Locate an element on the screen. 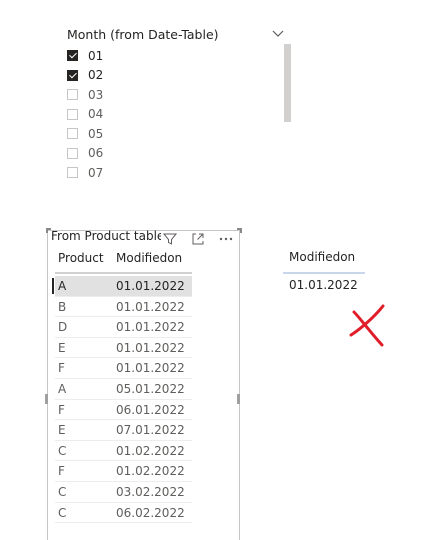 The width and height of the screenshot is (432, 540). product-cell: D is located at coordinates (63, 327).